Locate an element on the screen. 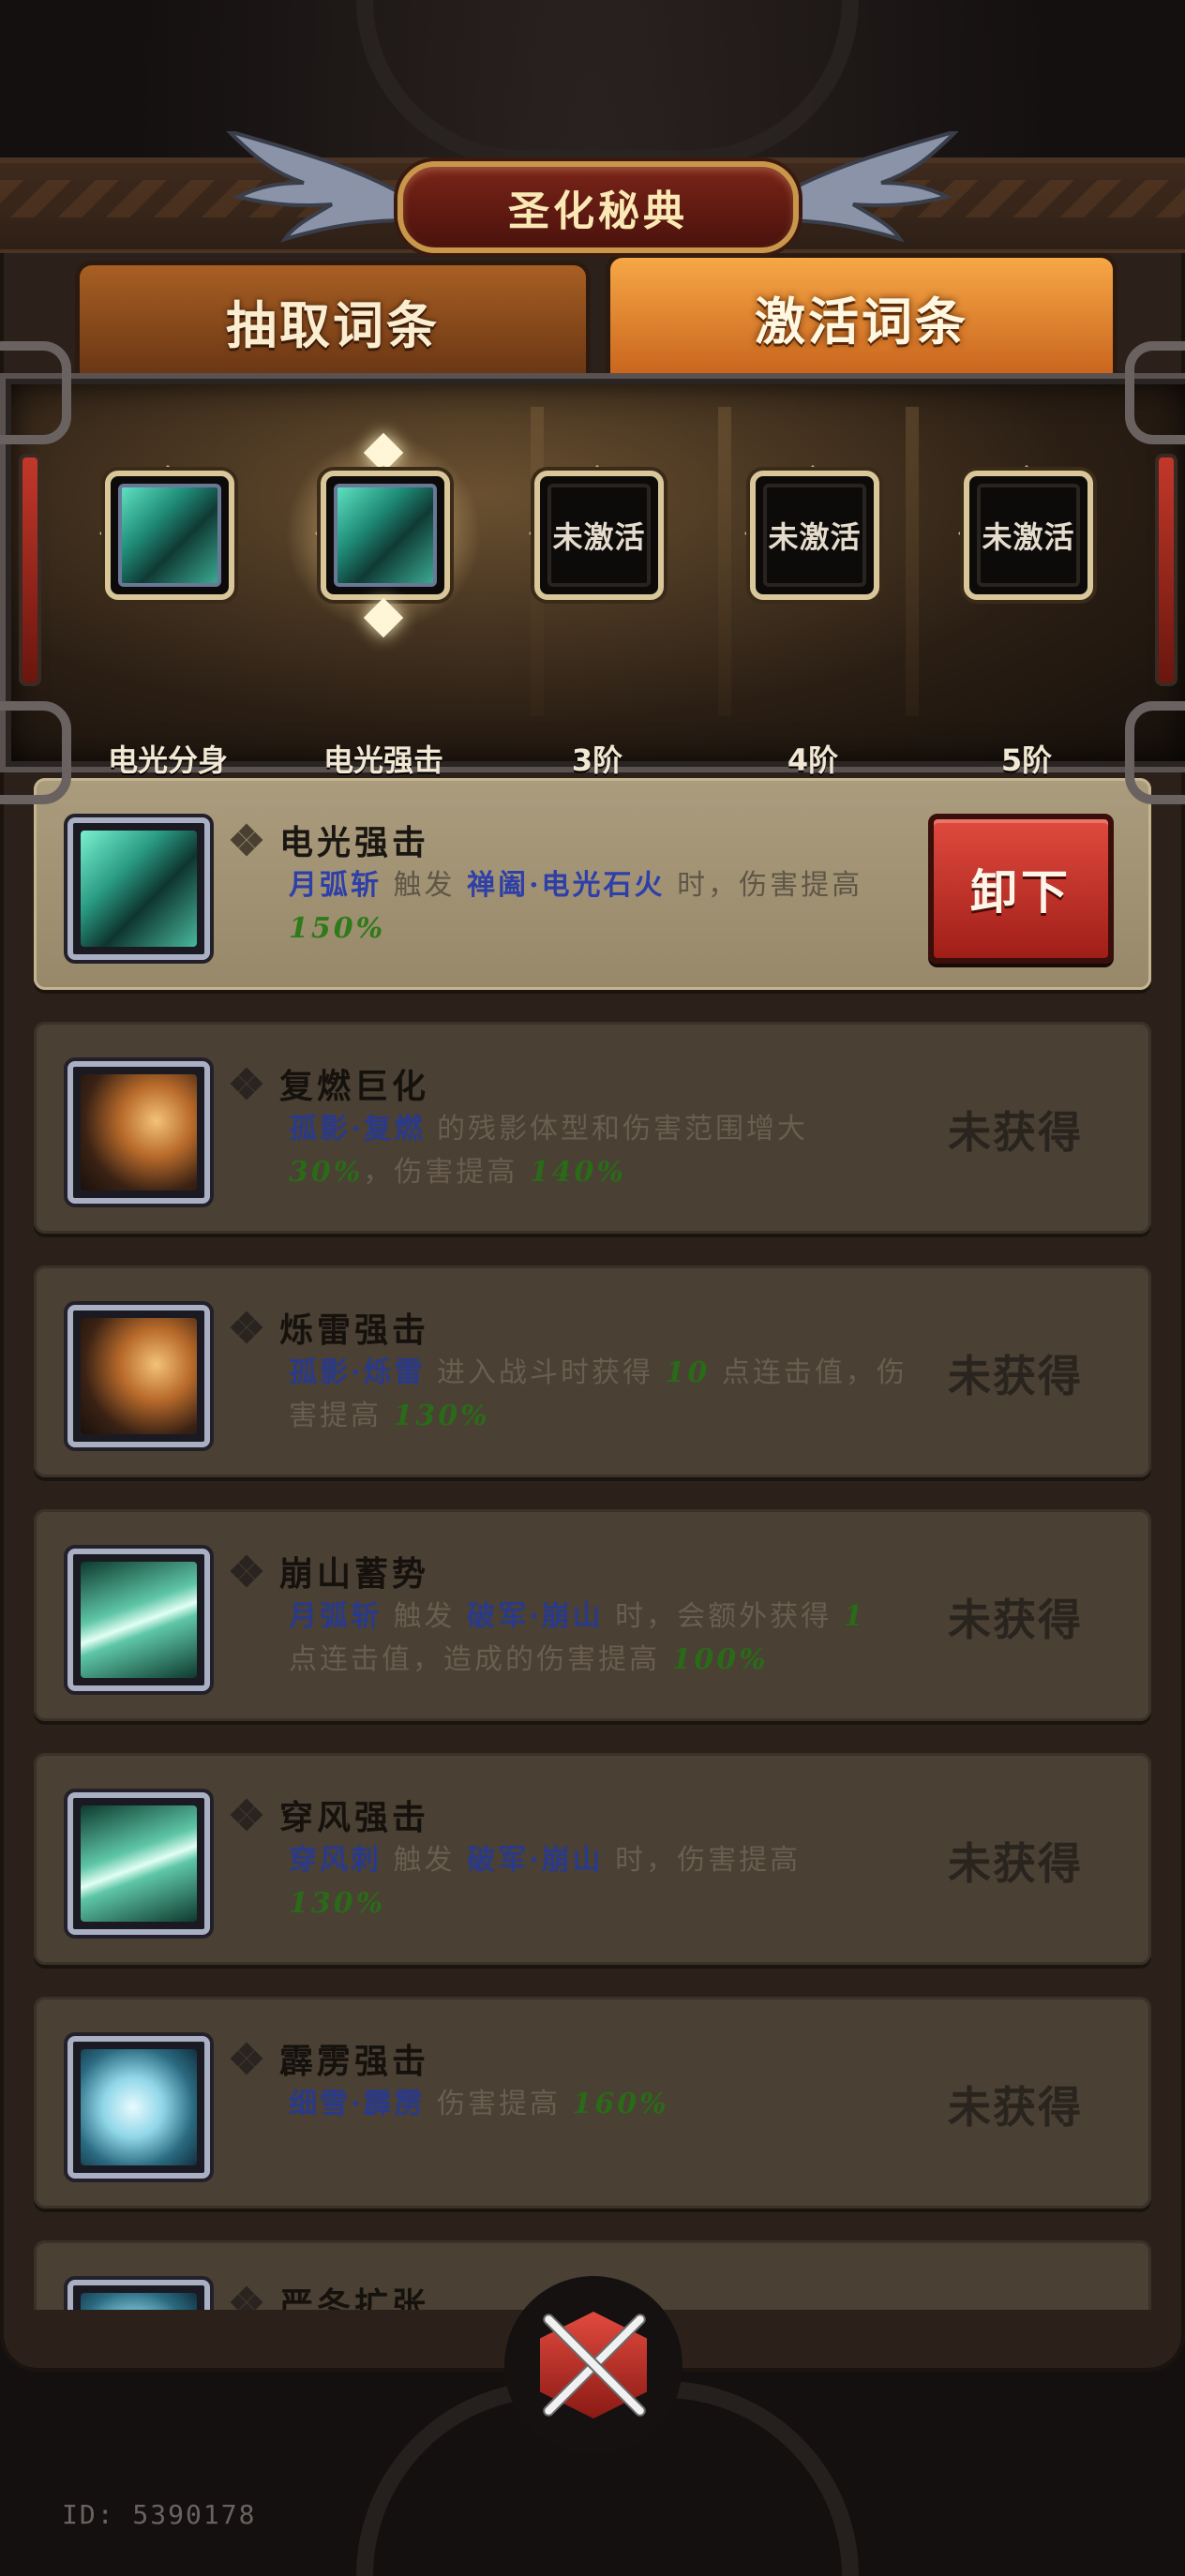  slot-1: 电光分身 is located at coordinates (168, 620).